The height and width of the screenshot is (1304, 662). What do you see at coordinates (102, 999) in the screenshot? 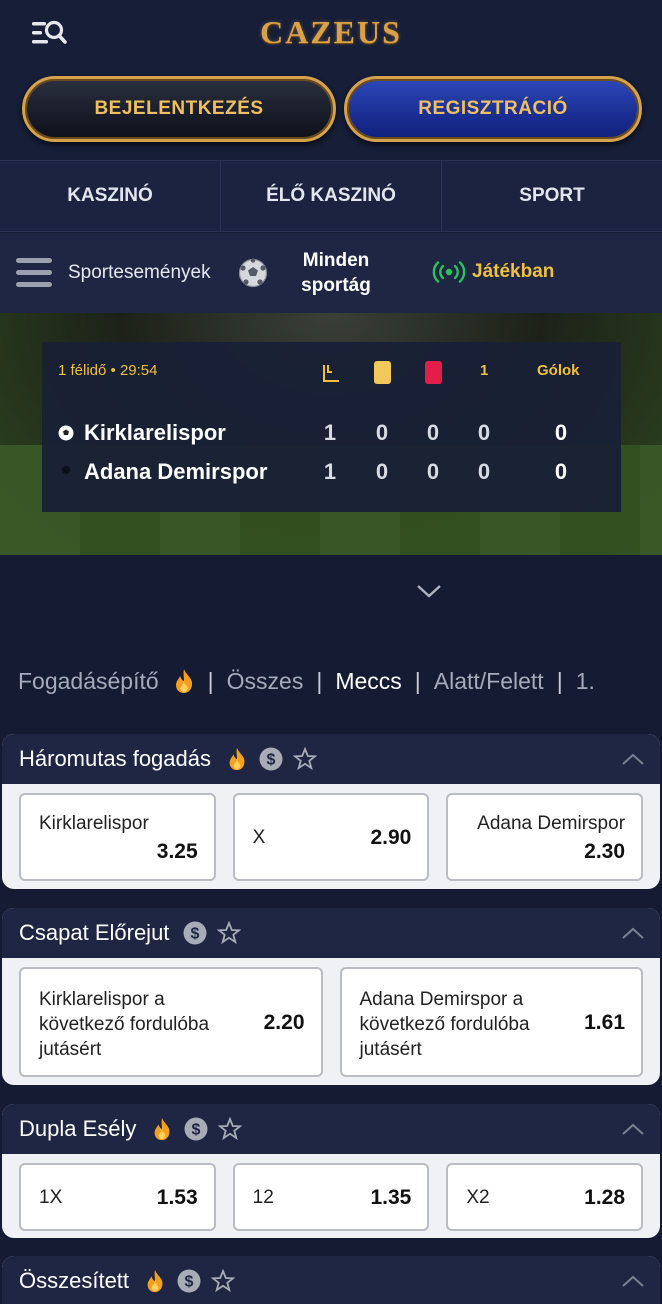
I see `odd-label-line: Kirklarelispor a` at bounding box center [102, 999].